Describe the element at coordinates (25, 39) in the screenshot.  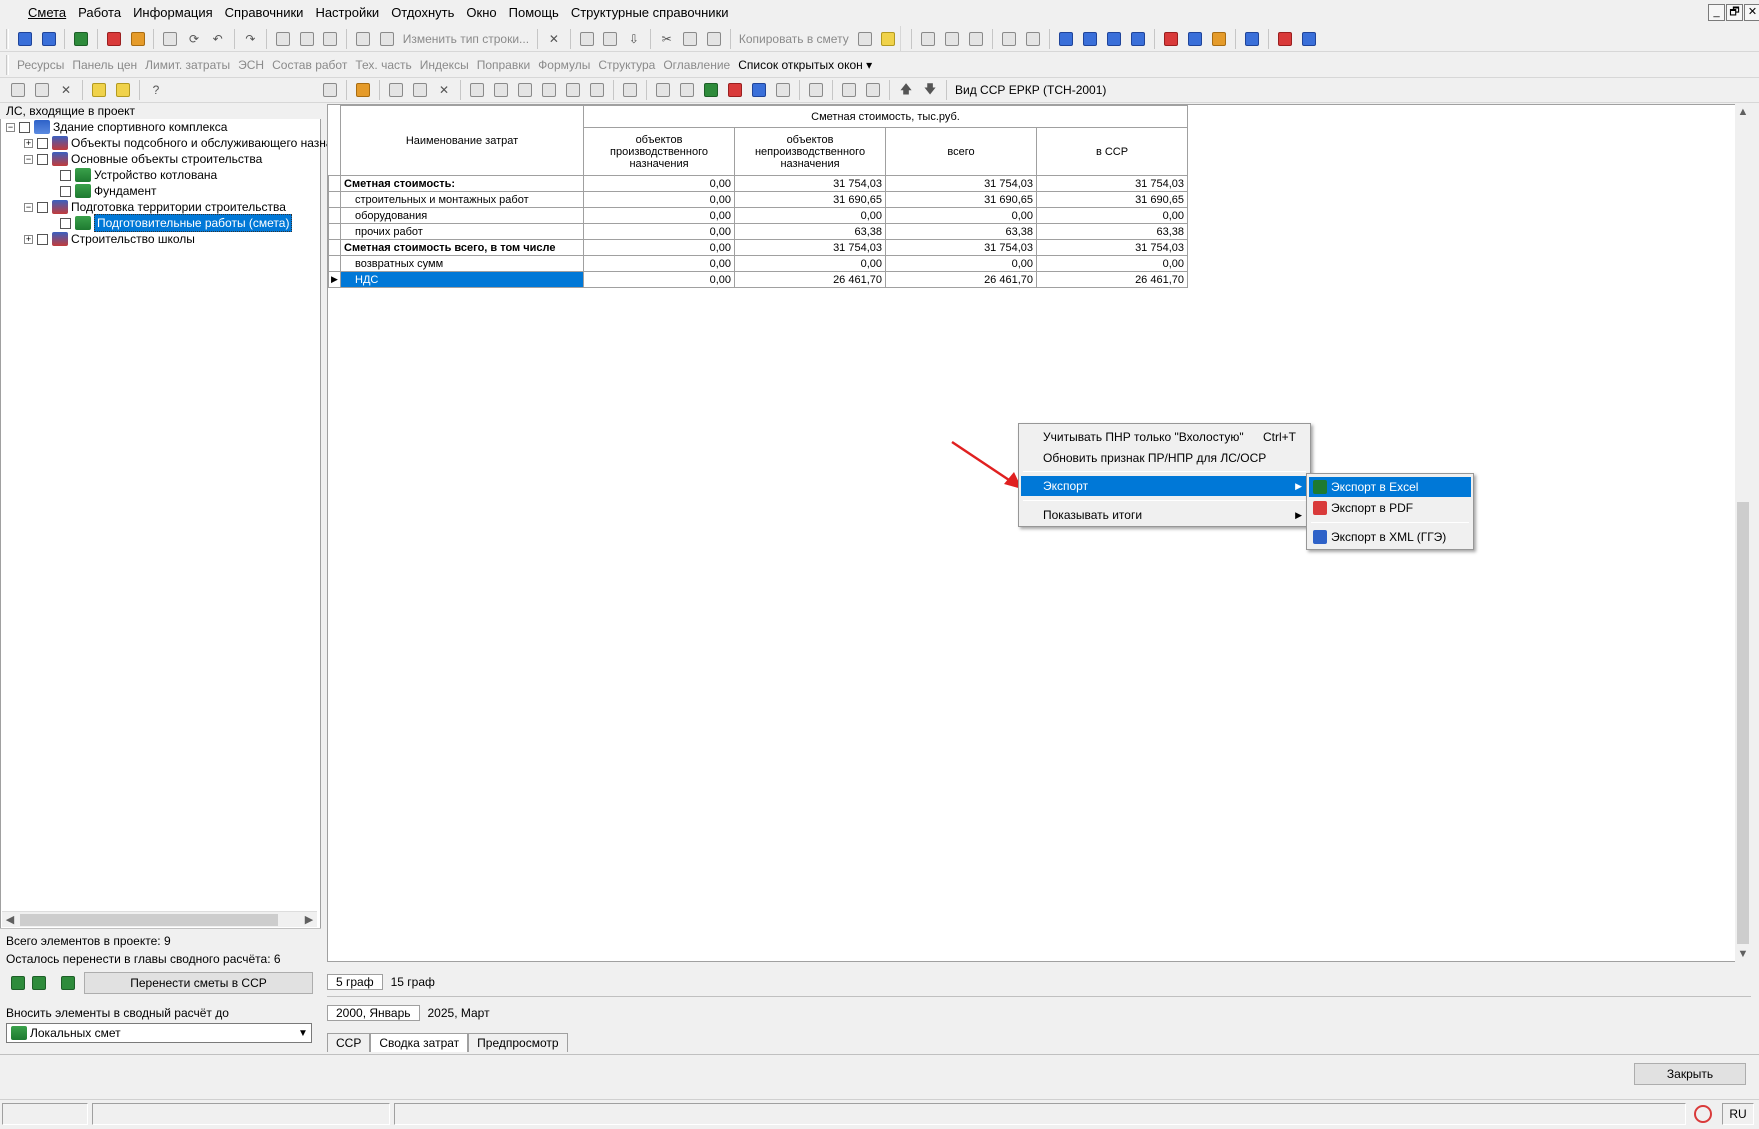
I see `add-row-icon` at that location.